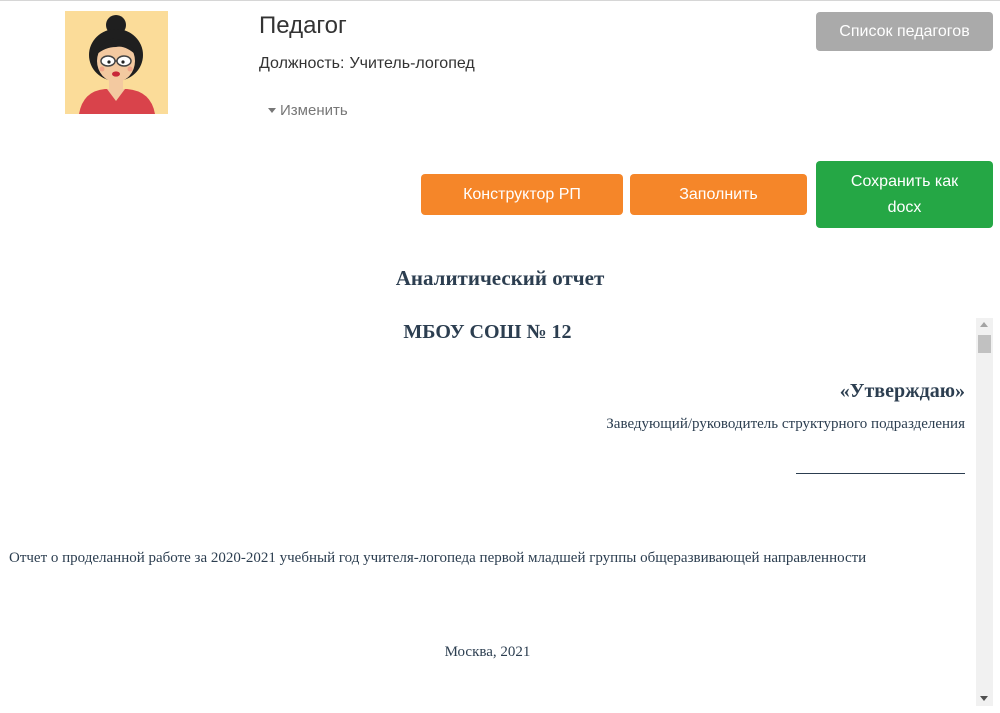  Describe the element at coordinates (487, 652) in the screenshot. I see `city-year: Москва, 2021` at that location.